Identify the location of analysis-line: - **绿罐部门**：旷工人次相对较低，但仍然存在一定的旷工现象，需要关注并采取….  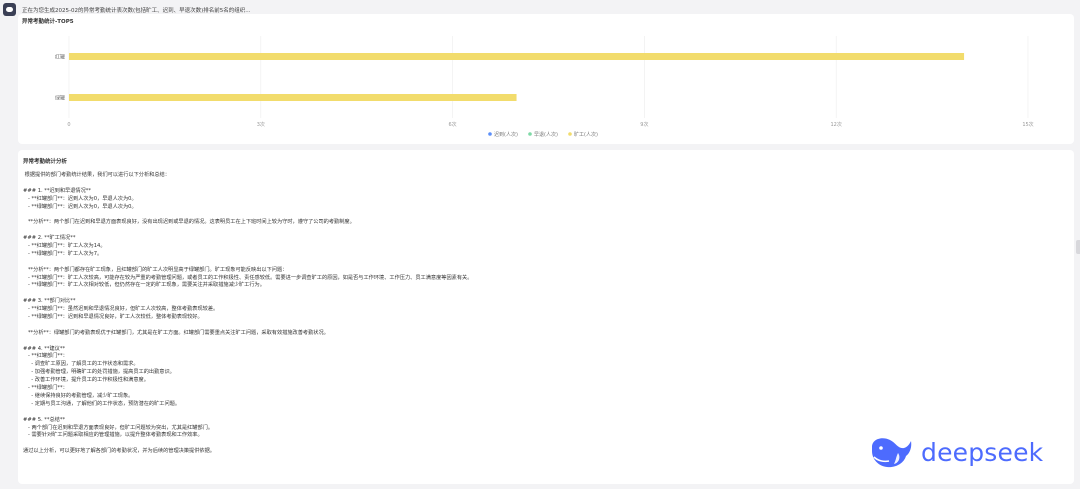
(144, 285).